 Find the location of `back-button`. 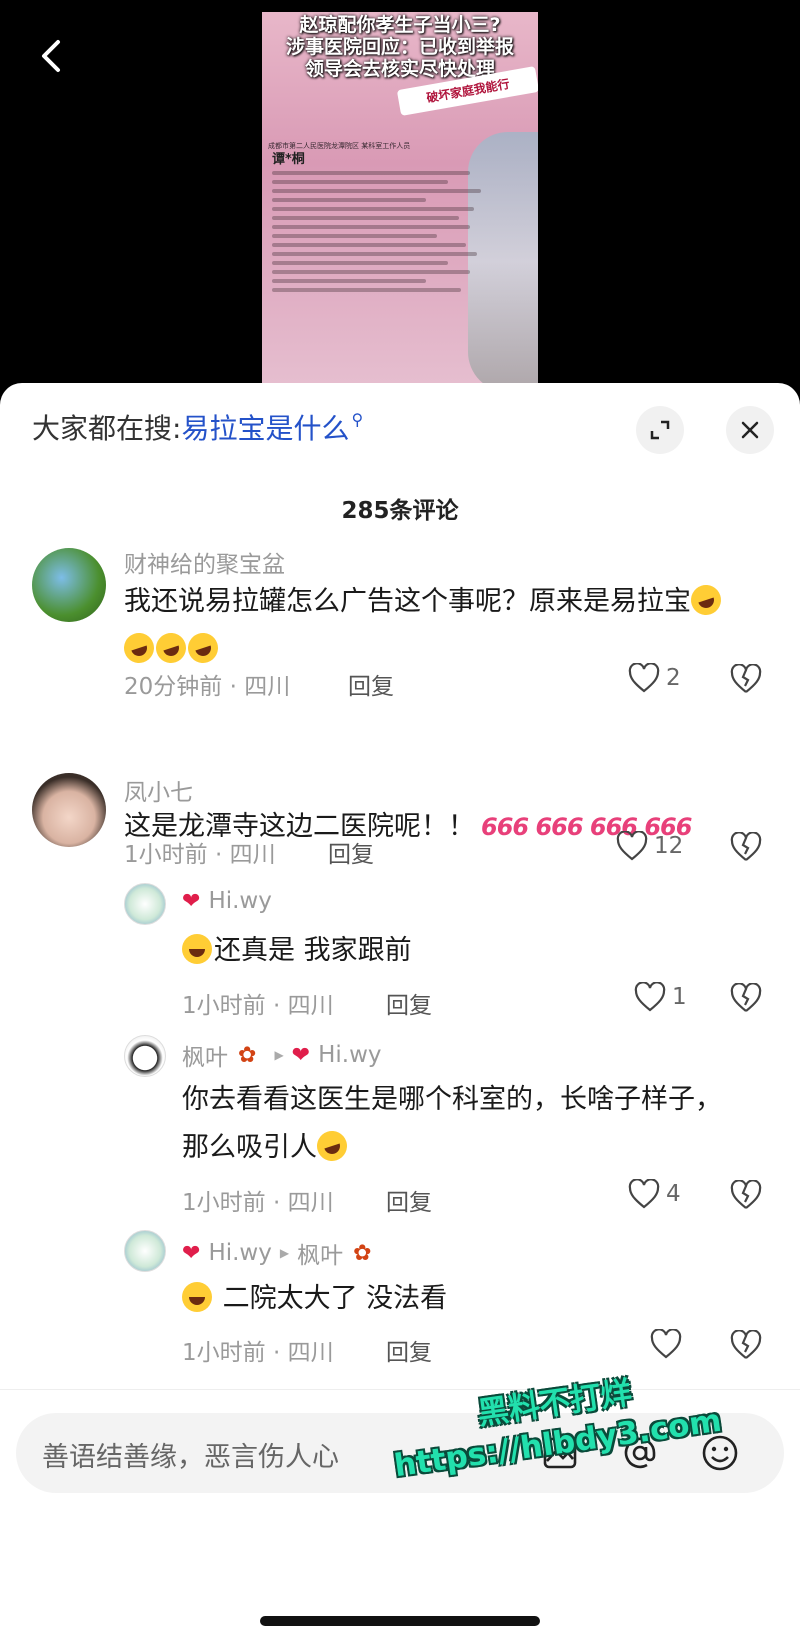

back-button is located at coordinates (52, 56).